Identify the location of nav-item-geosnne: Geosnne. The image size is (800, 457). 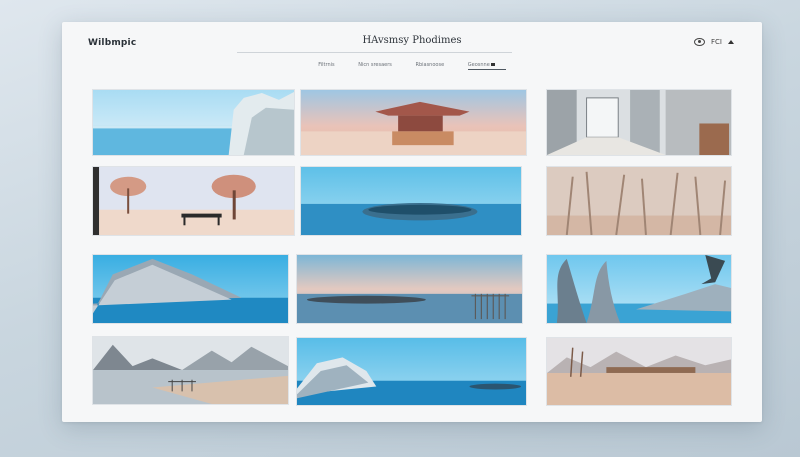
(486, 66).